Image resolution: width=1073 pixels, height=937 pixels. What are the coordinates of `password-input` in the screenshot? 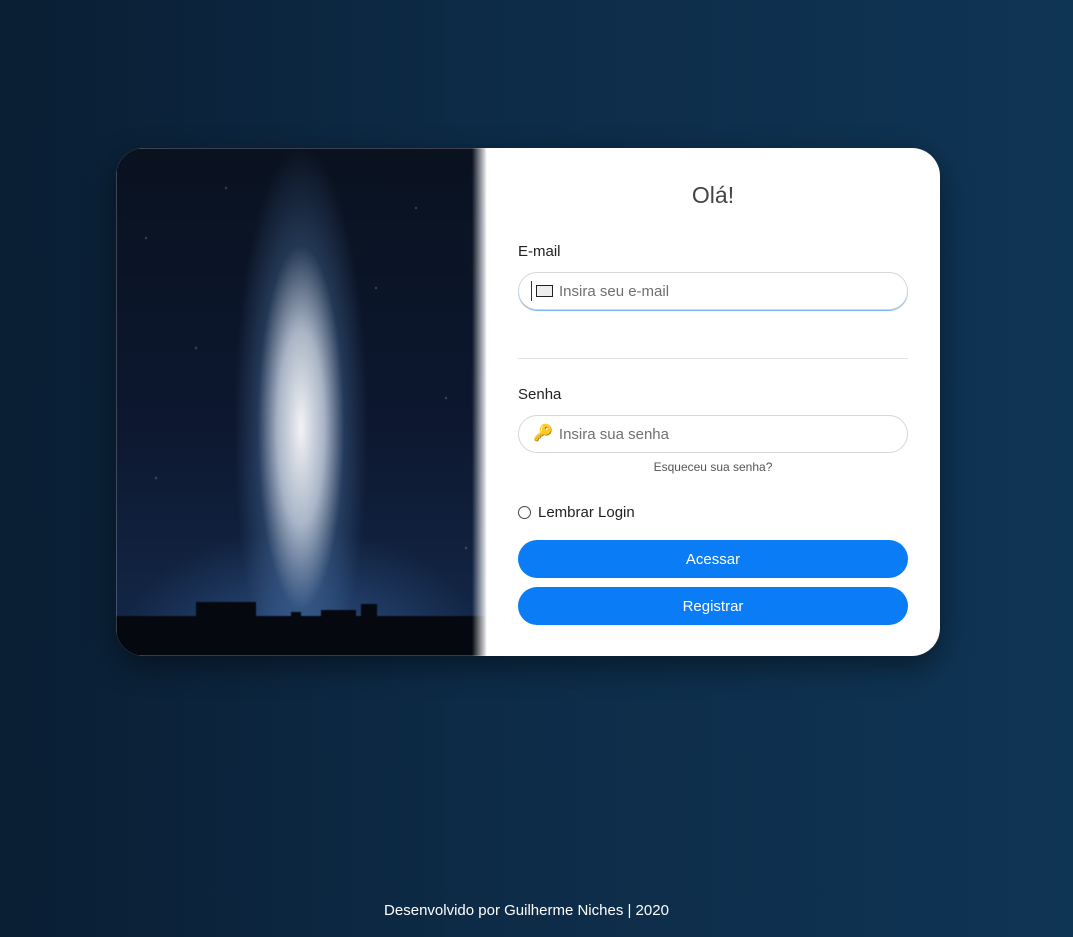 It's located at (718, 434).